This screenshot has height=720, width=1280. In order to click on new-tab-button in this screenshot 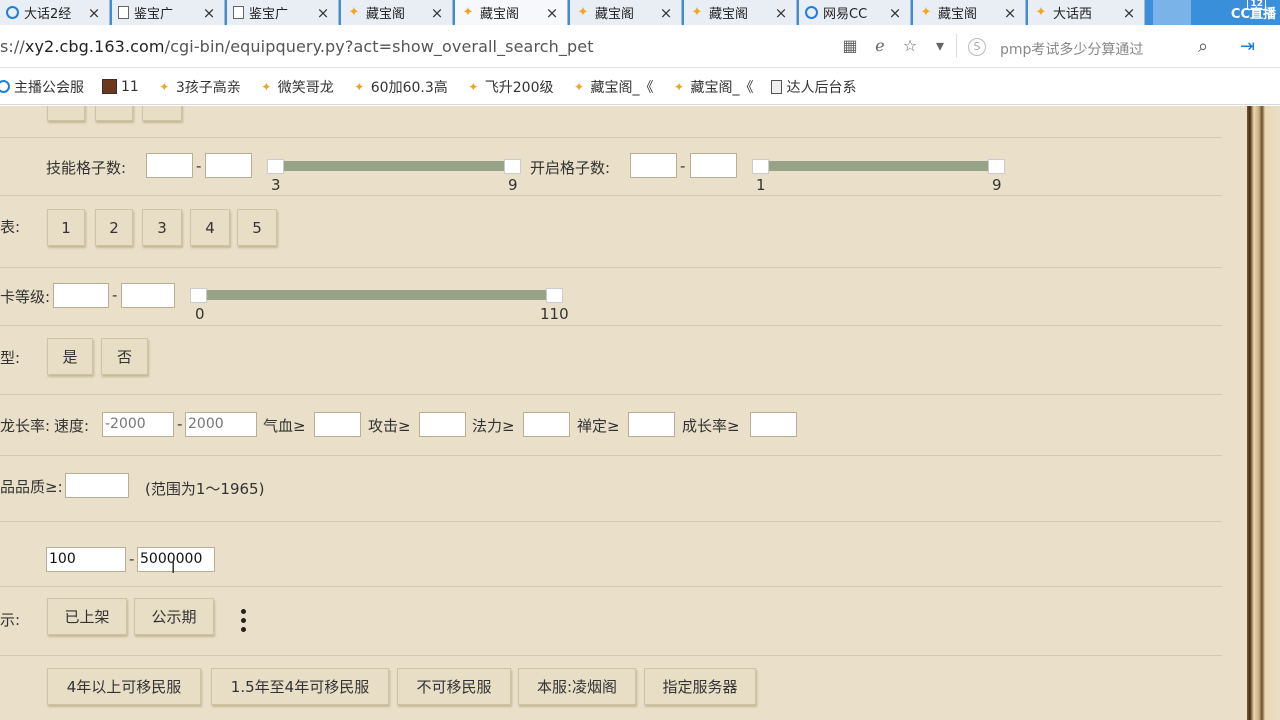, I will do `click(1172, 12)`.